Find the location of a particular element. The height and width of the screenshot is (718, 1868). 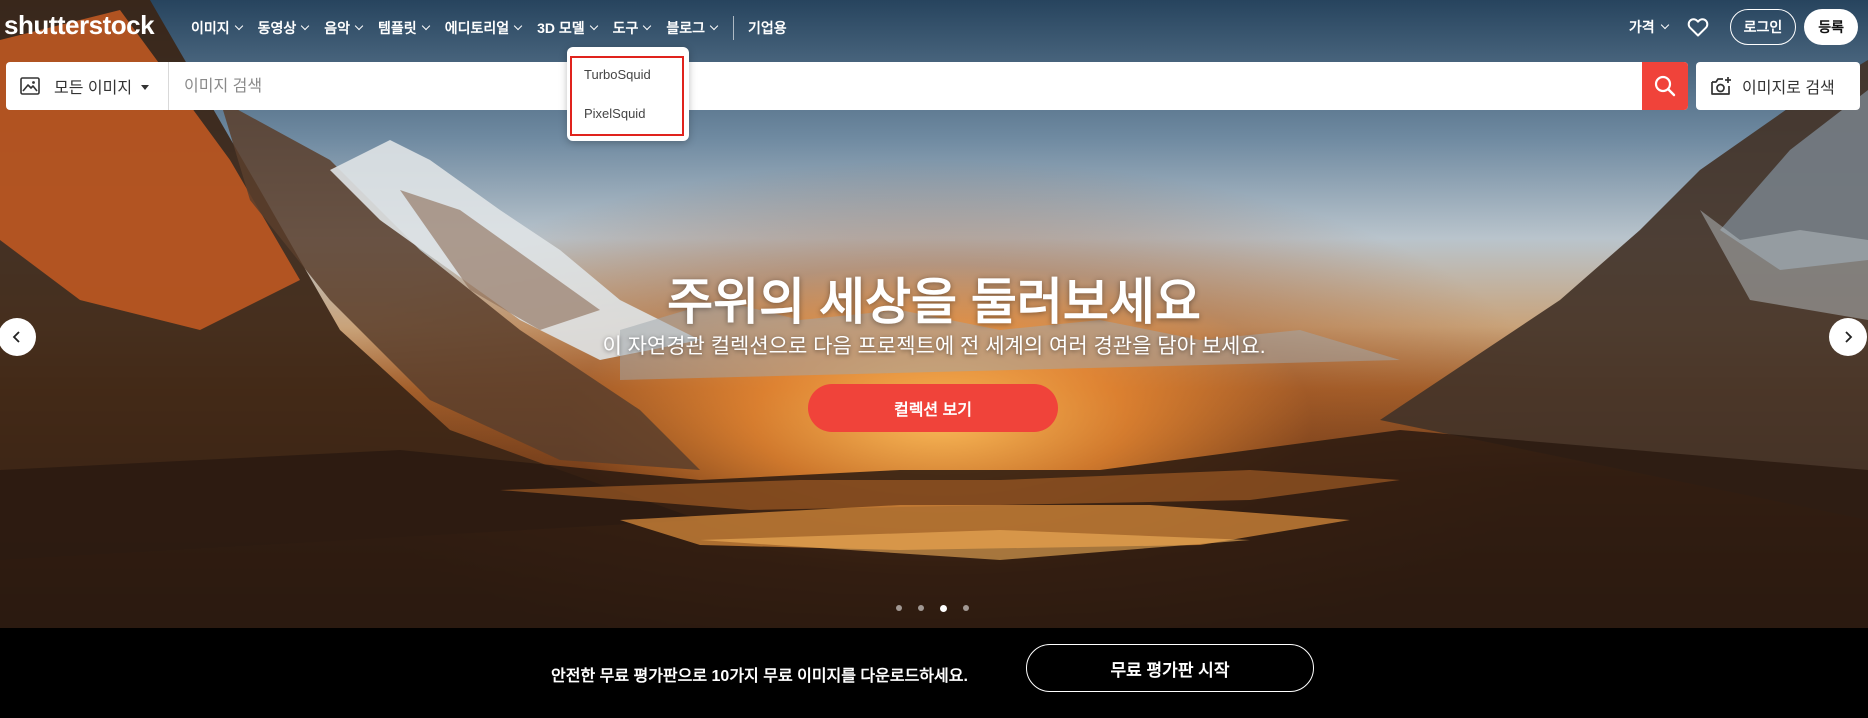

image-icon is located at coordinates (30, 86).